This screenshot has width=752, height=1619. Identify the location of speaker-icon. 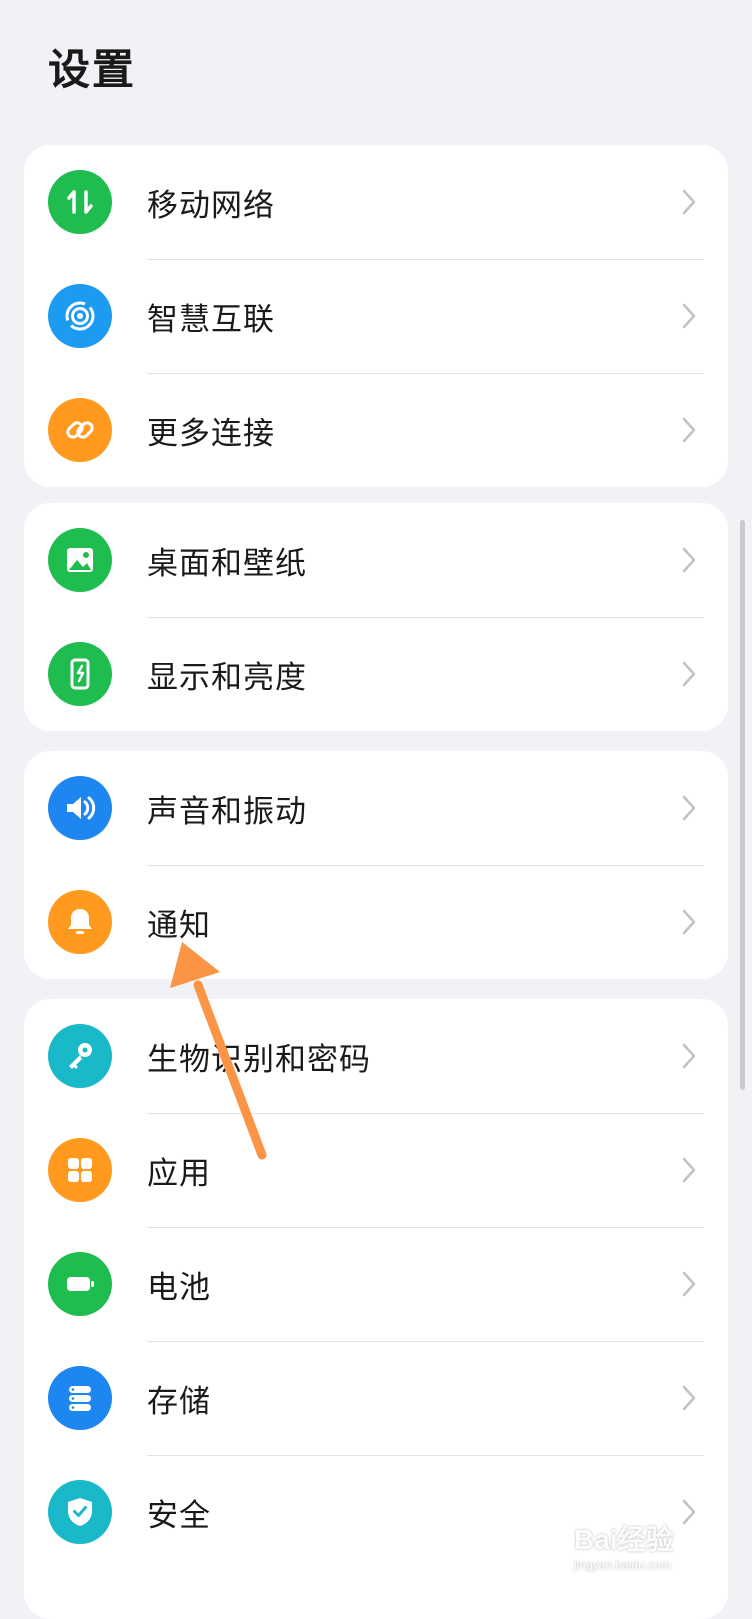
(80, 808).